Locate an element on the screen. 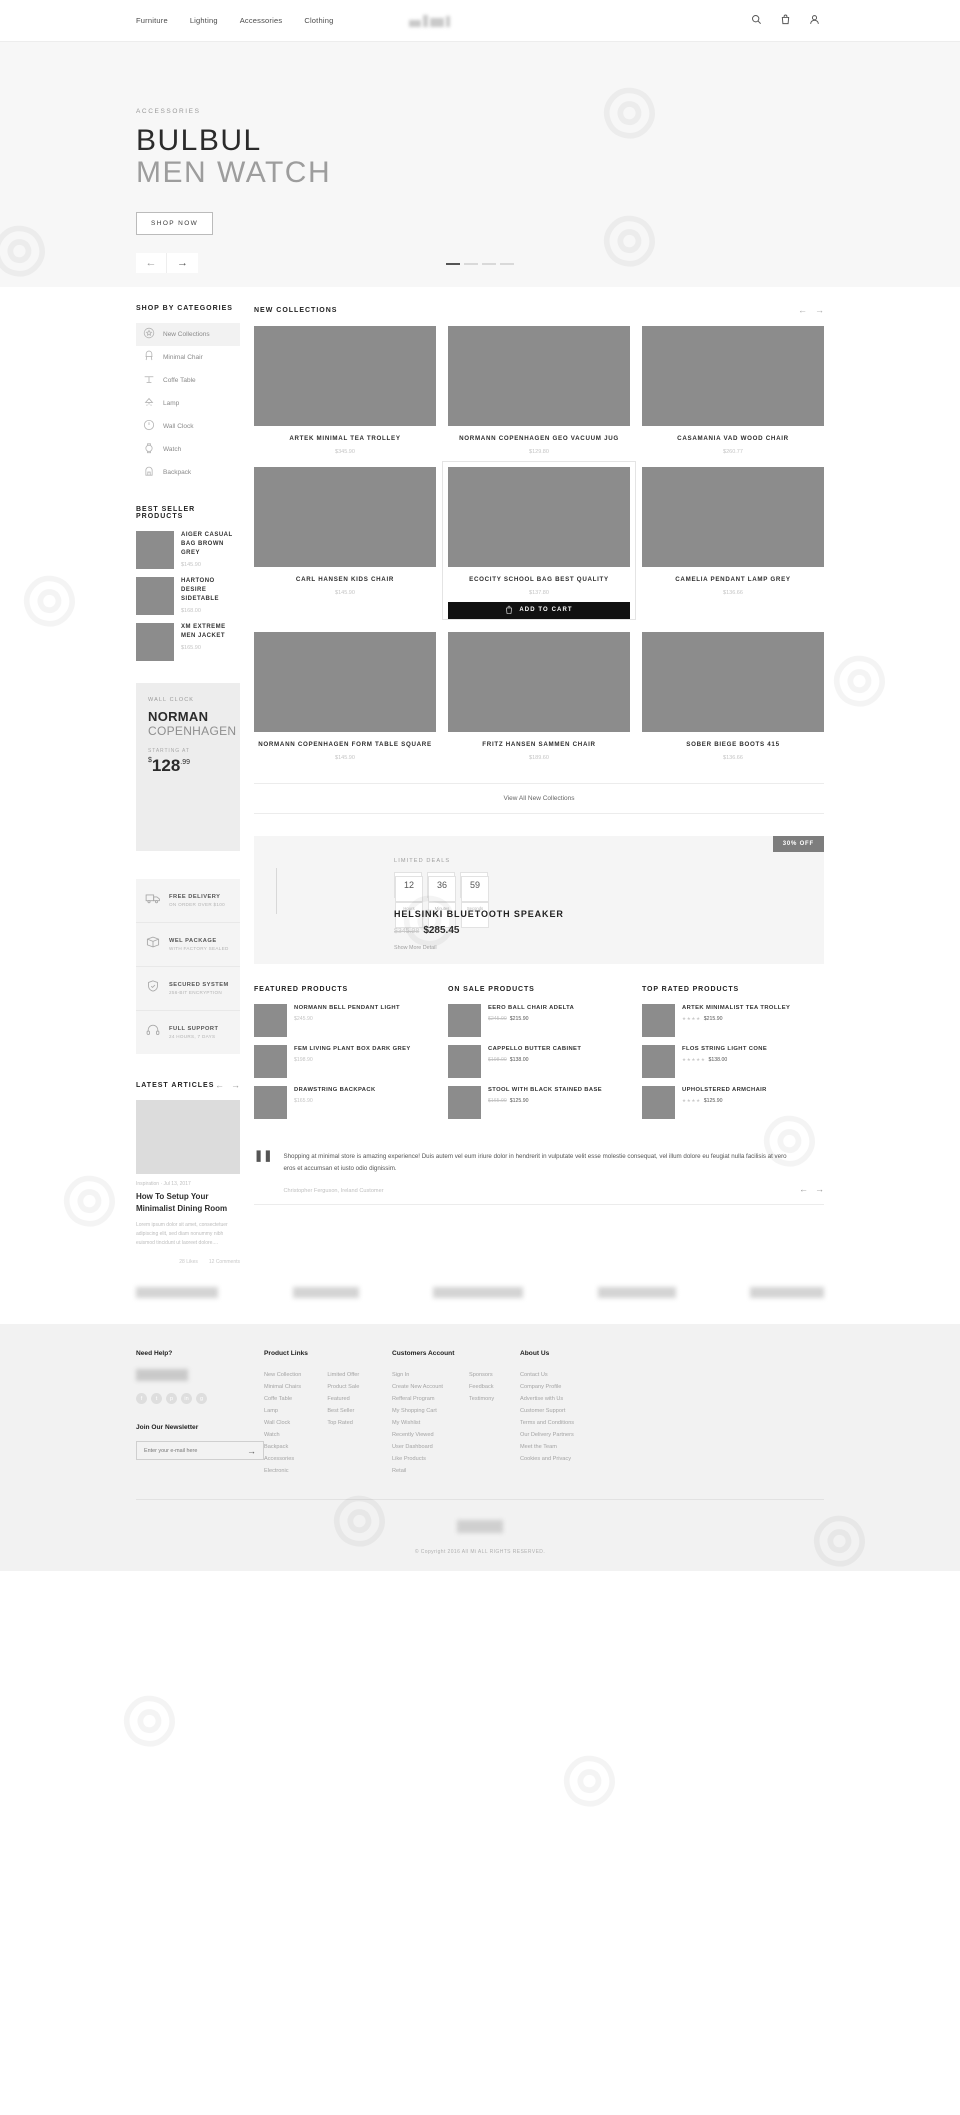  newsletter-submit-arrow: → is located at coordinates (251, 1451).